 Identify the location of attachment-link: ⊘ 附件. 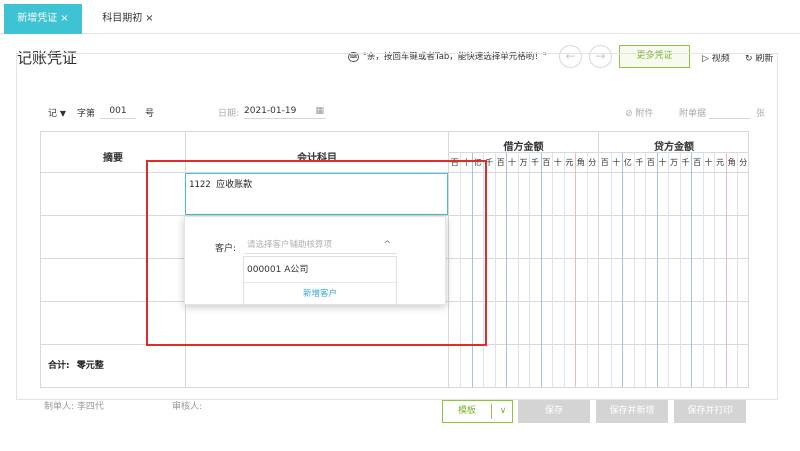
(639, 112).